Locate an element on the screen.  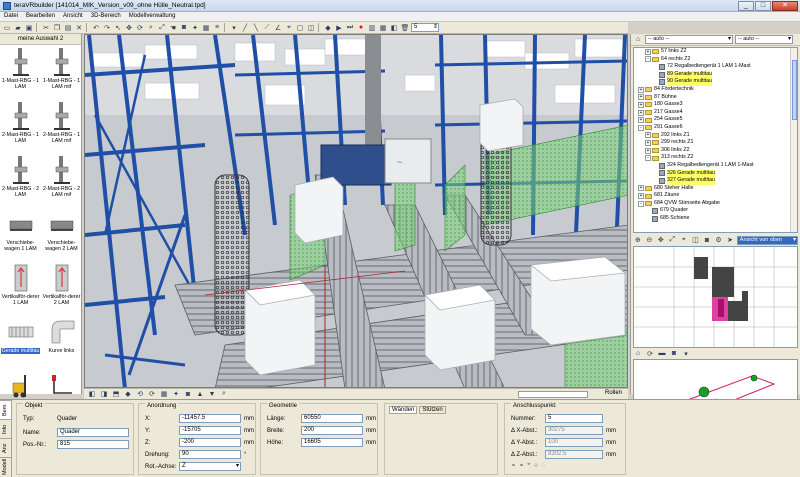
tab-stuetzen: Stützen is located at coordinates (432, 410).